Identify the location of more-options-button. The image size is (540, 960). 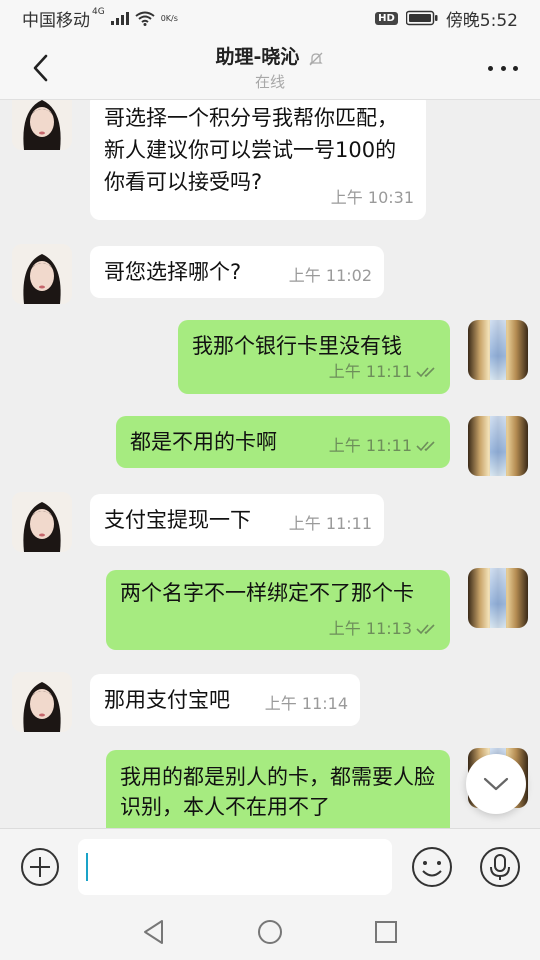
(503, 68).